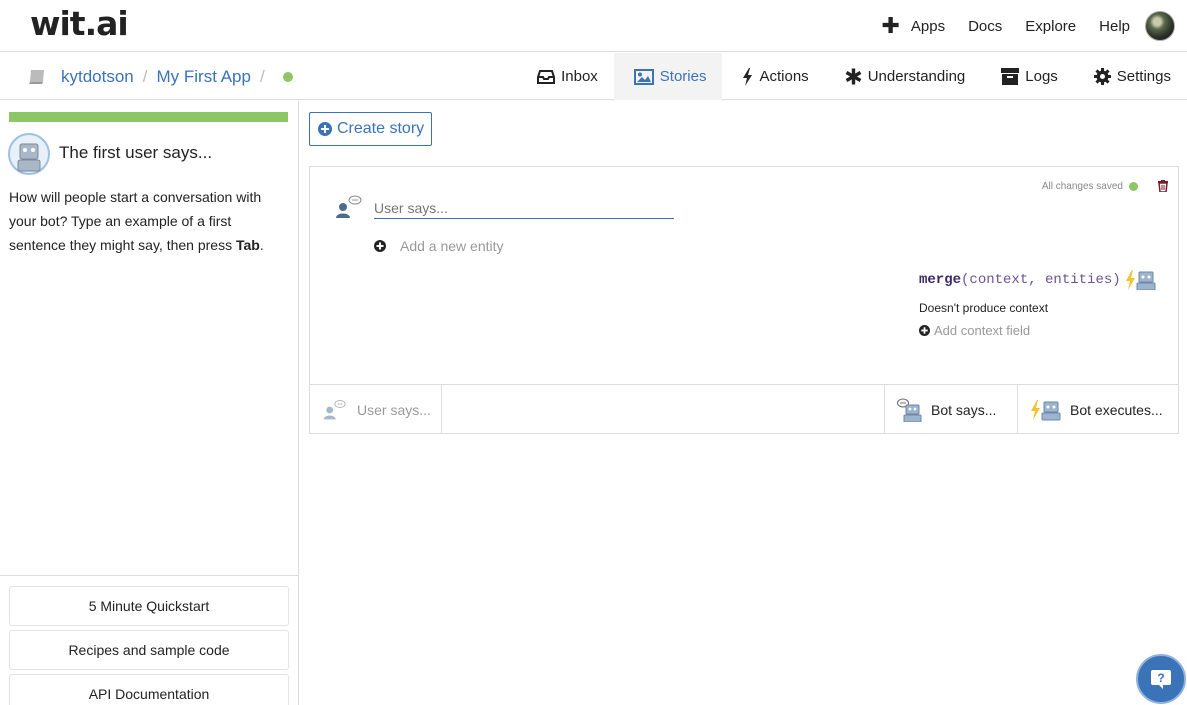 This screenshot has width=1187, height=705. I want to click on merge-function-name: merge, so click(940, 280).